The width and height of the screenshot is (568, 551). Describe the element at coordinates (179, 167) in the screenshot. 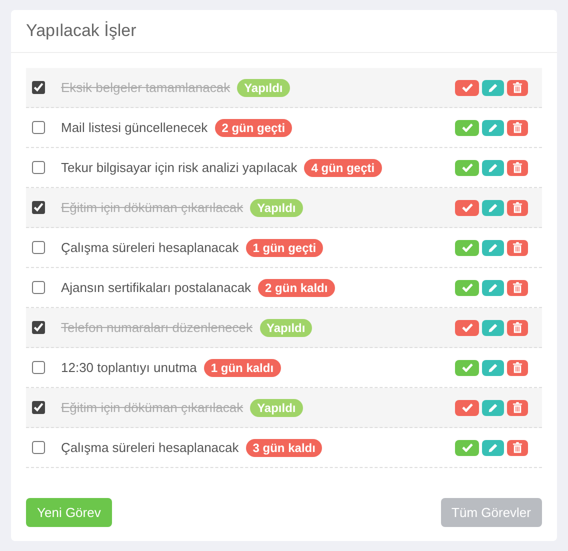

I see `task-text: Tekur bilgisayar için risk analizi yapılacak` at that location.